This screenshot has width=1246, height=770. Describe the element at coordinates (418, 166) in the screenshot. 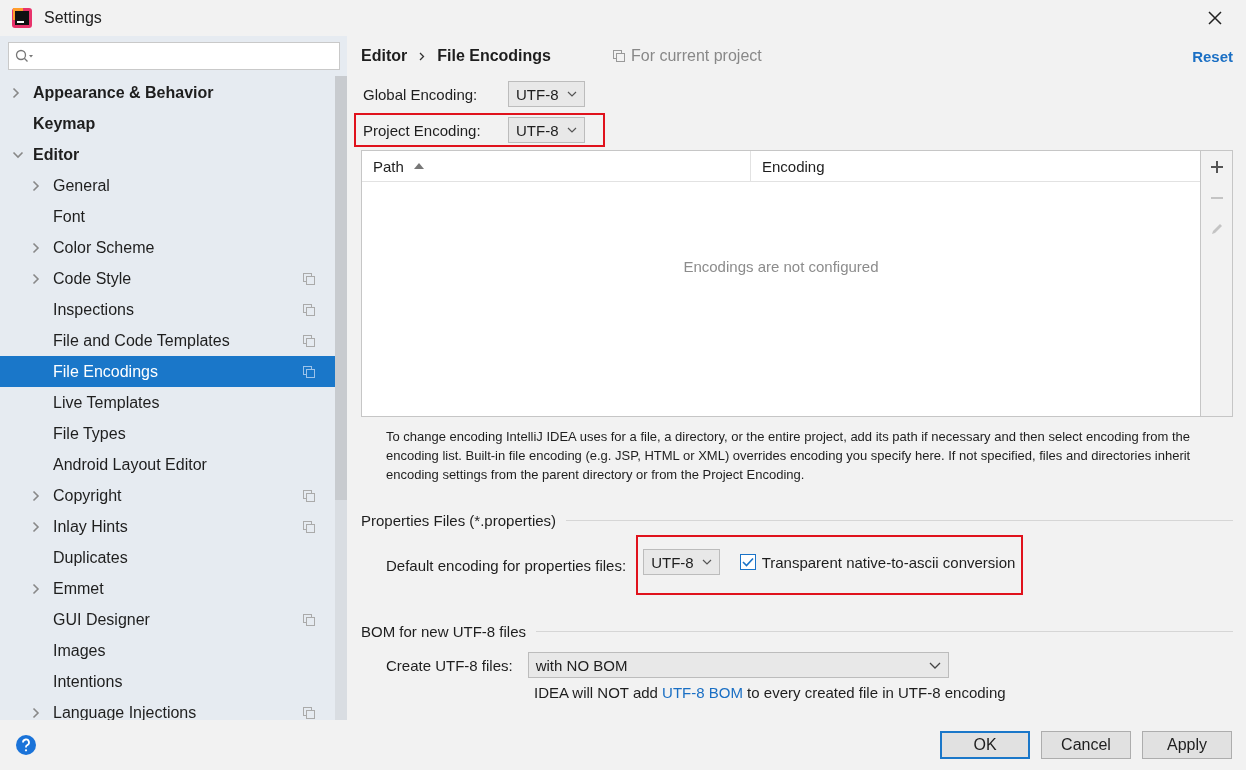

I see `sort-ascending-icon` at that location.